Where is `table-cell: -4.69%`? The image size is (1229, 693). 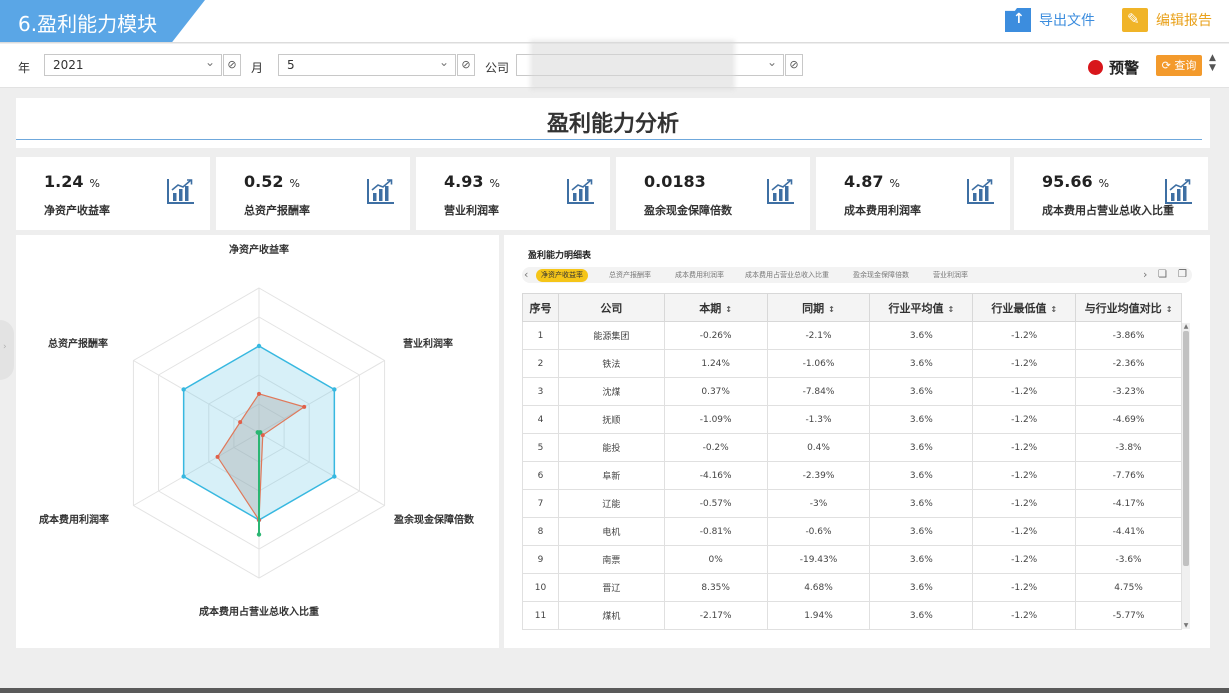
table-cell: -4.69% is located at coordinates (1128, 419).